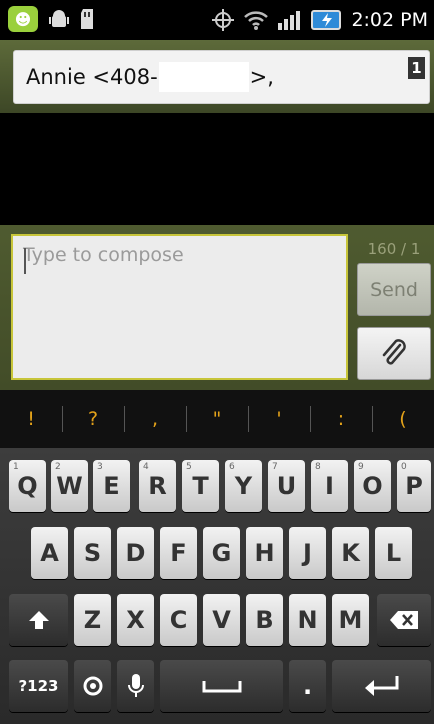  I want to click on symbols-key: ?123, so click(38, 686).